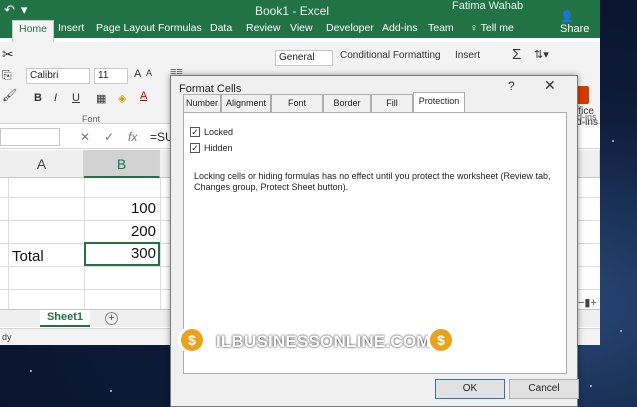 This screenshot has width=637, height=407. I want to click on tell-me-label: Tell me, so click(497, 28).